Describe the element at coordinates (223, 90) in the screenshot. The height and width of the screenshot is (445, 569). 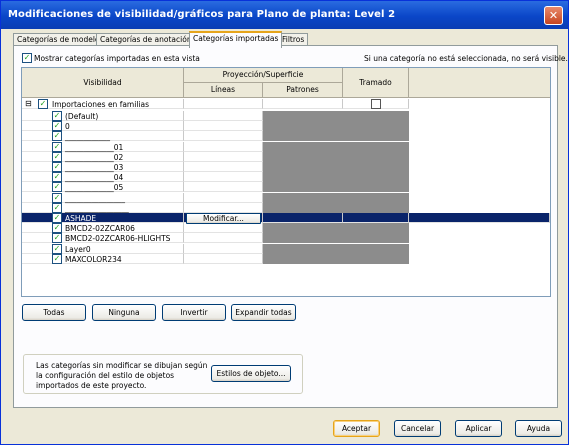
I see `column-header-lines: Líneas` at that location.